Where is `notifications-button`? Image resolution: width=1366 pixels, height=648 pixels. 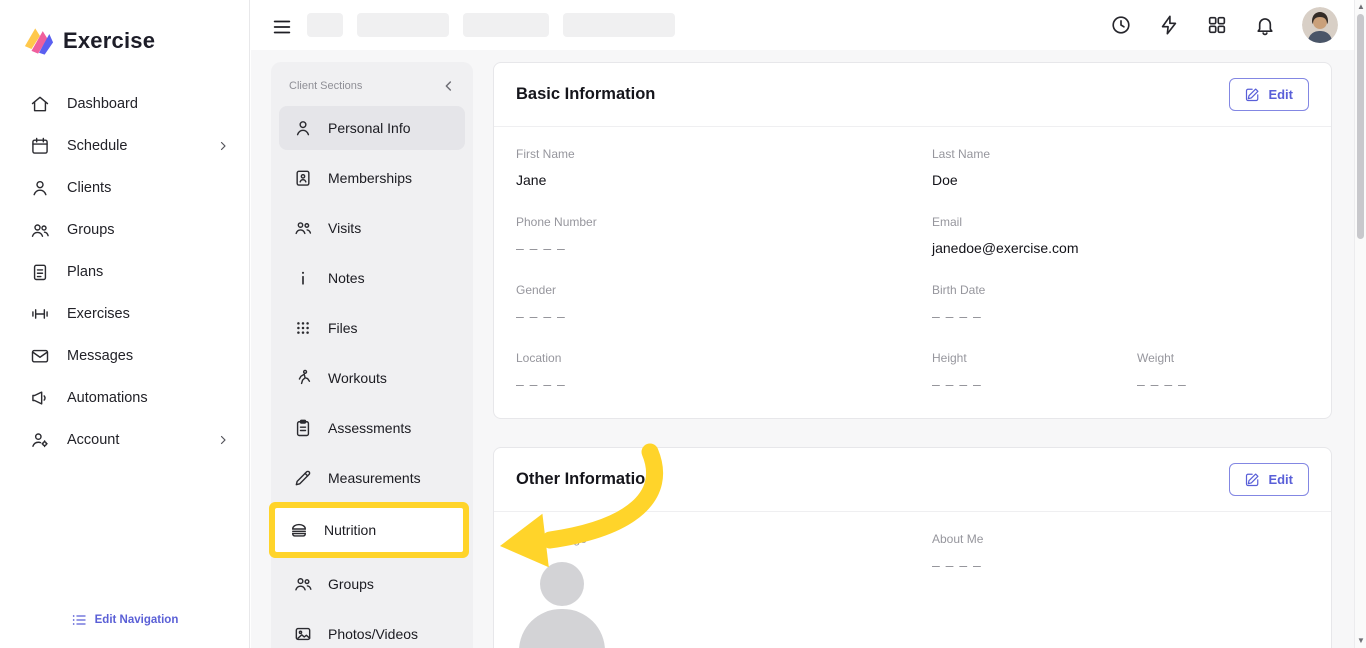
notifications-button is located at coordinates (1265, 25).